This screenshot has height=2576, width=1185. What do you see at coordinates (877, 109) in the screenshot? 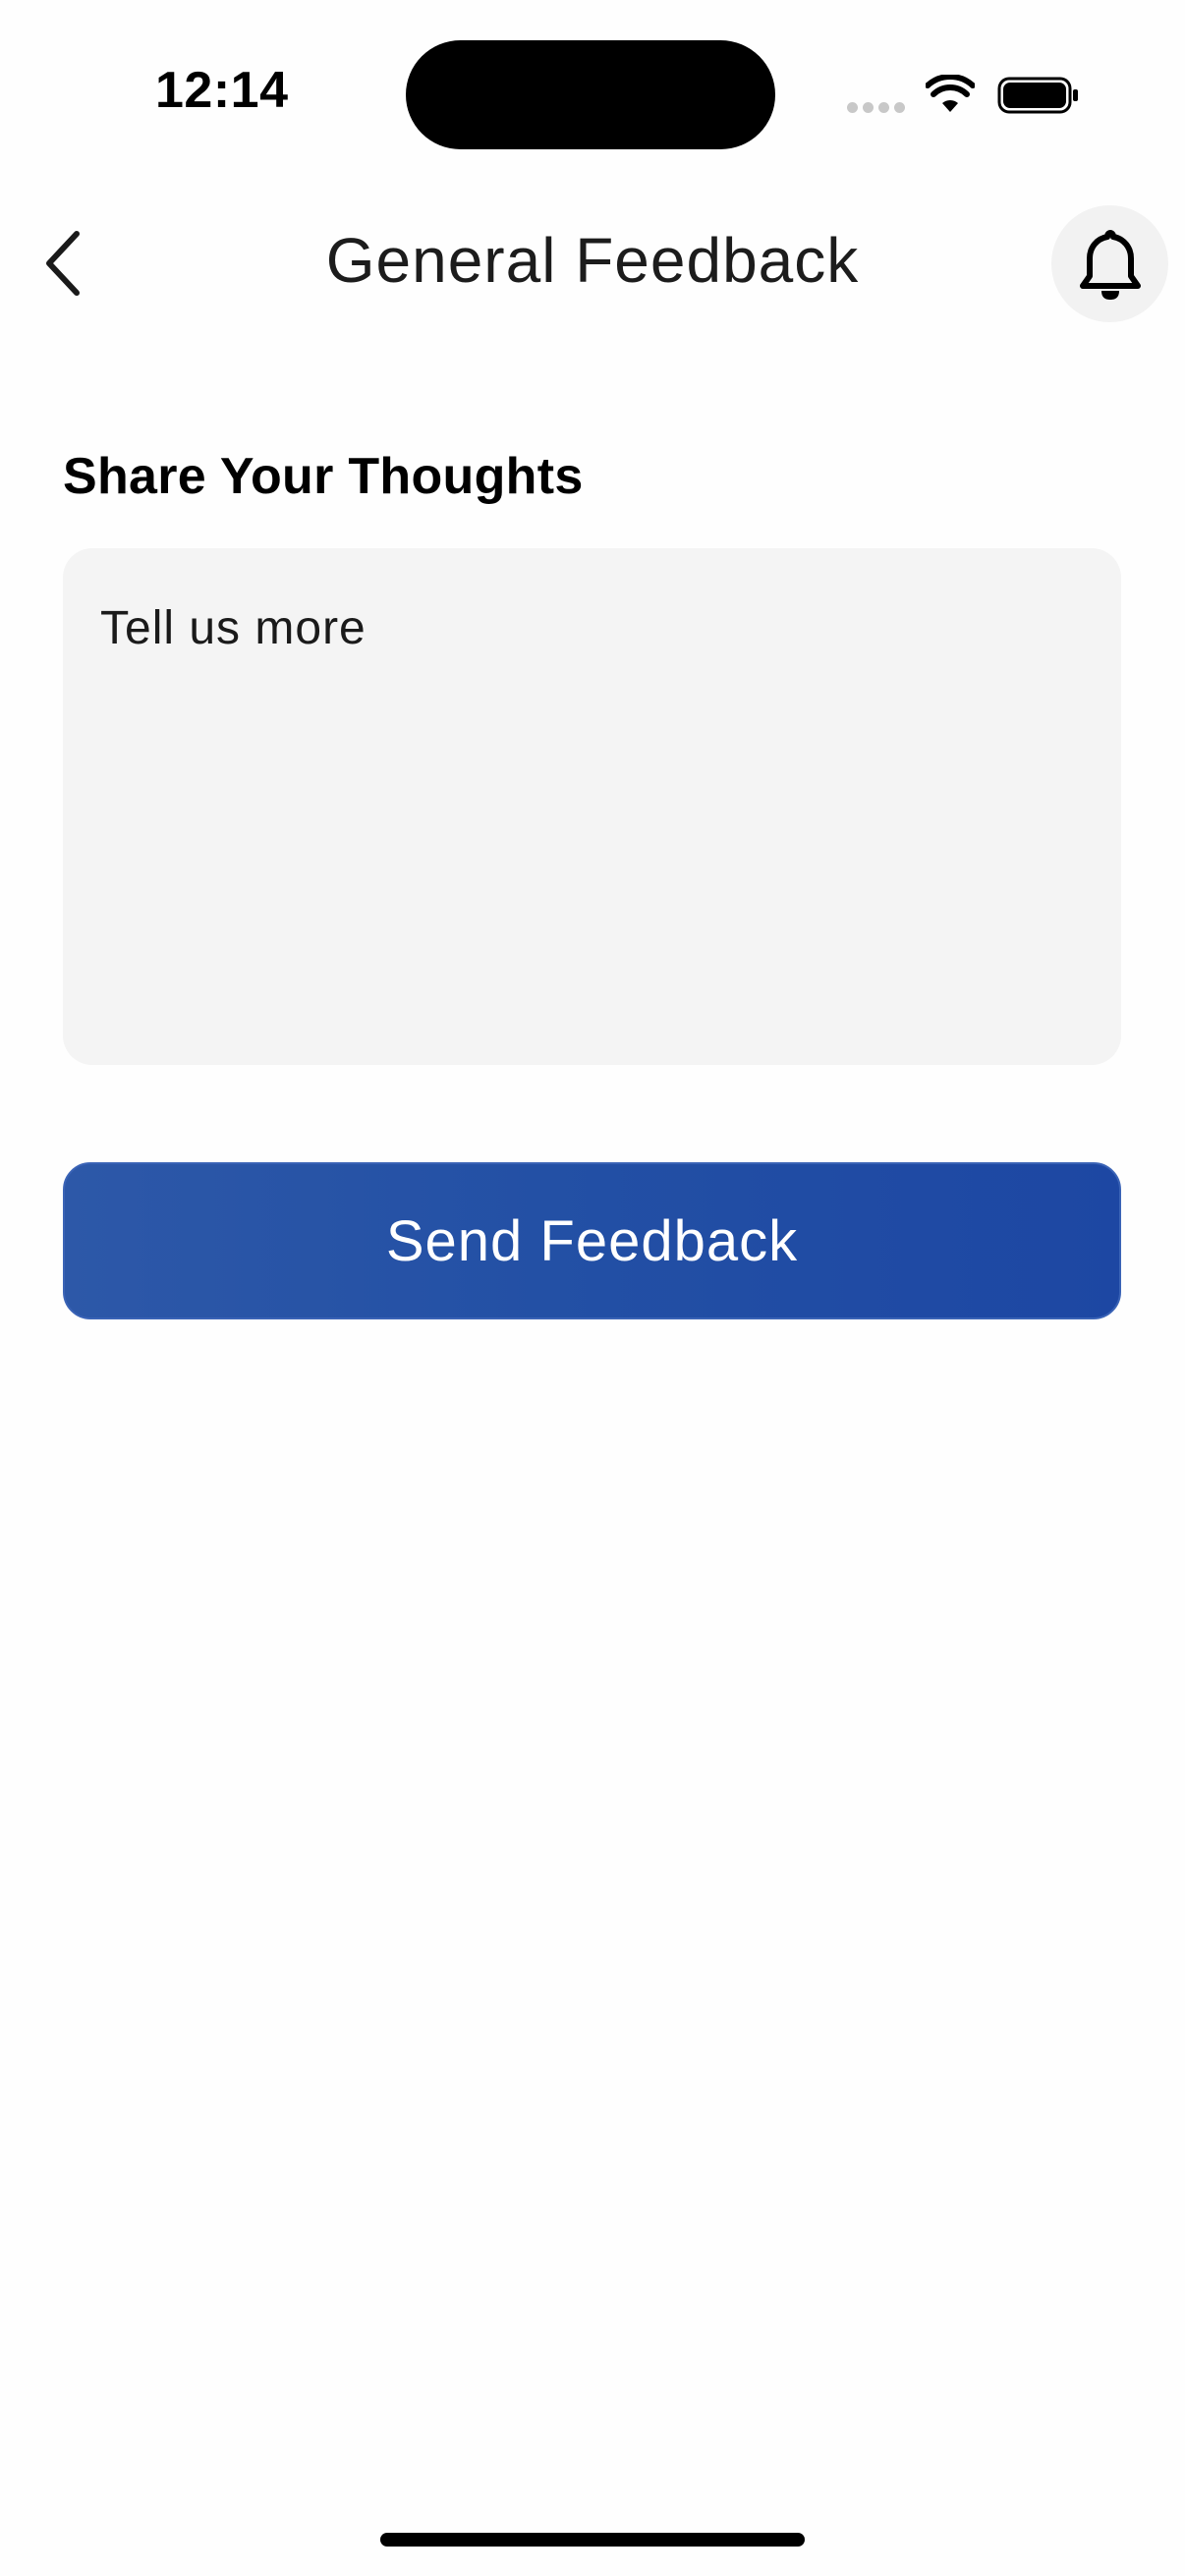
I see `cellular-signal-icon` at bounding box center [877, 109].